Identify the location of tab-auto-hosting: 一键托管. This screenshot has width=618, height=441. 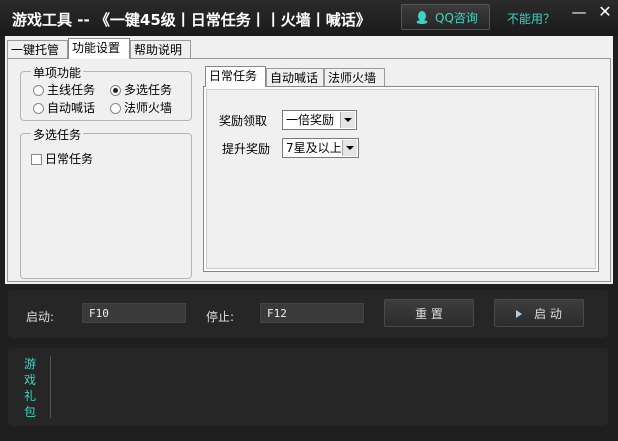
(37, 49).